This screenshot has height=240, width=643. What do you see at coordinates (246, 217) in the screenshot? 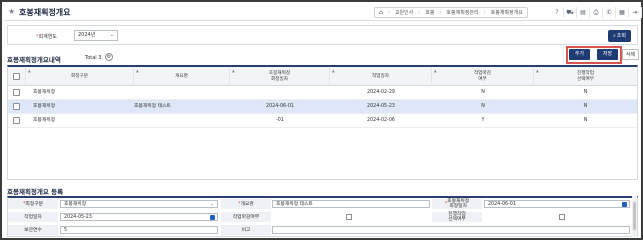
I see `closed-label: 작업마감여부` at bounding box center [246, 217].